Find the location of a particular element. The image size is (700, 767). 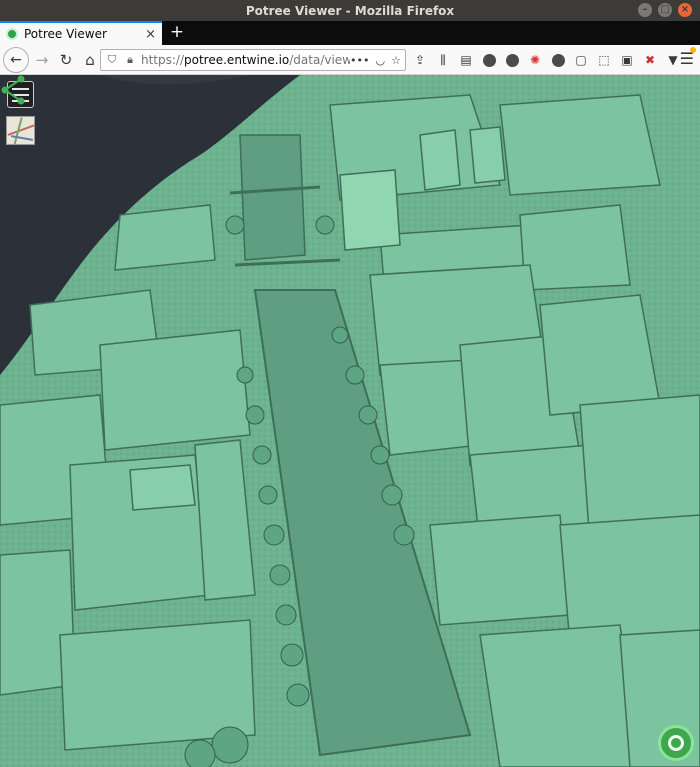

potree-favicon-icon is located at coordinates (12, 34).